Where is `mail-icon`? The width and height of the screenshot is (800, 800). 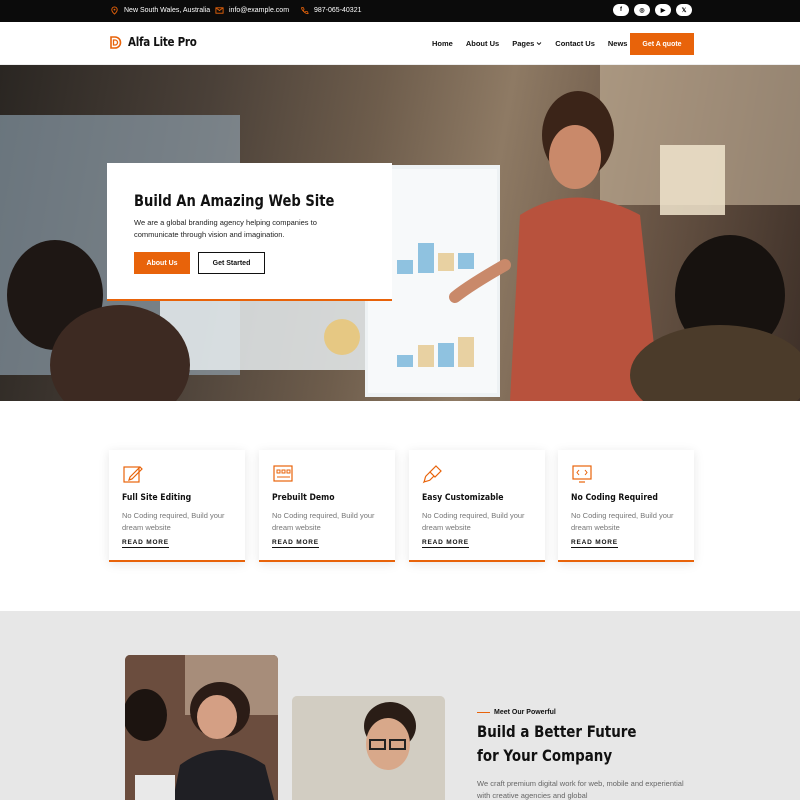 mail-icon is located at coordinates (219, 10).